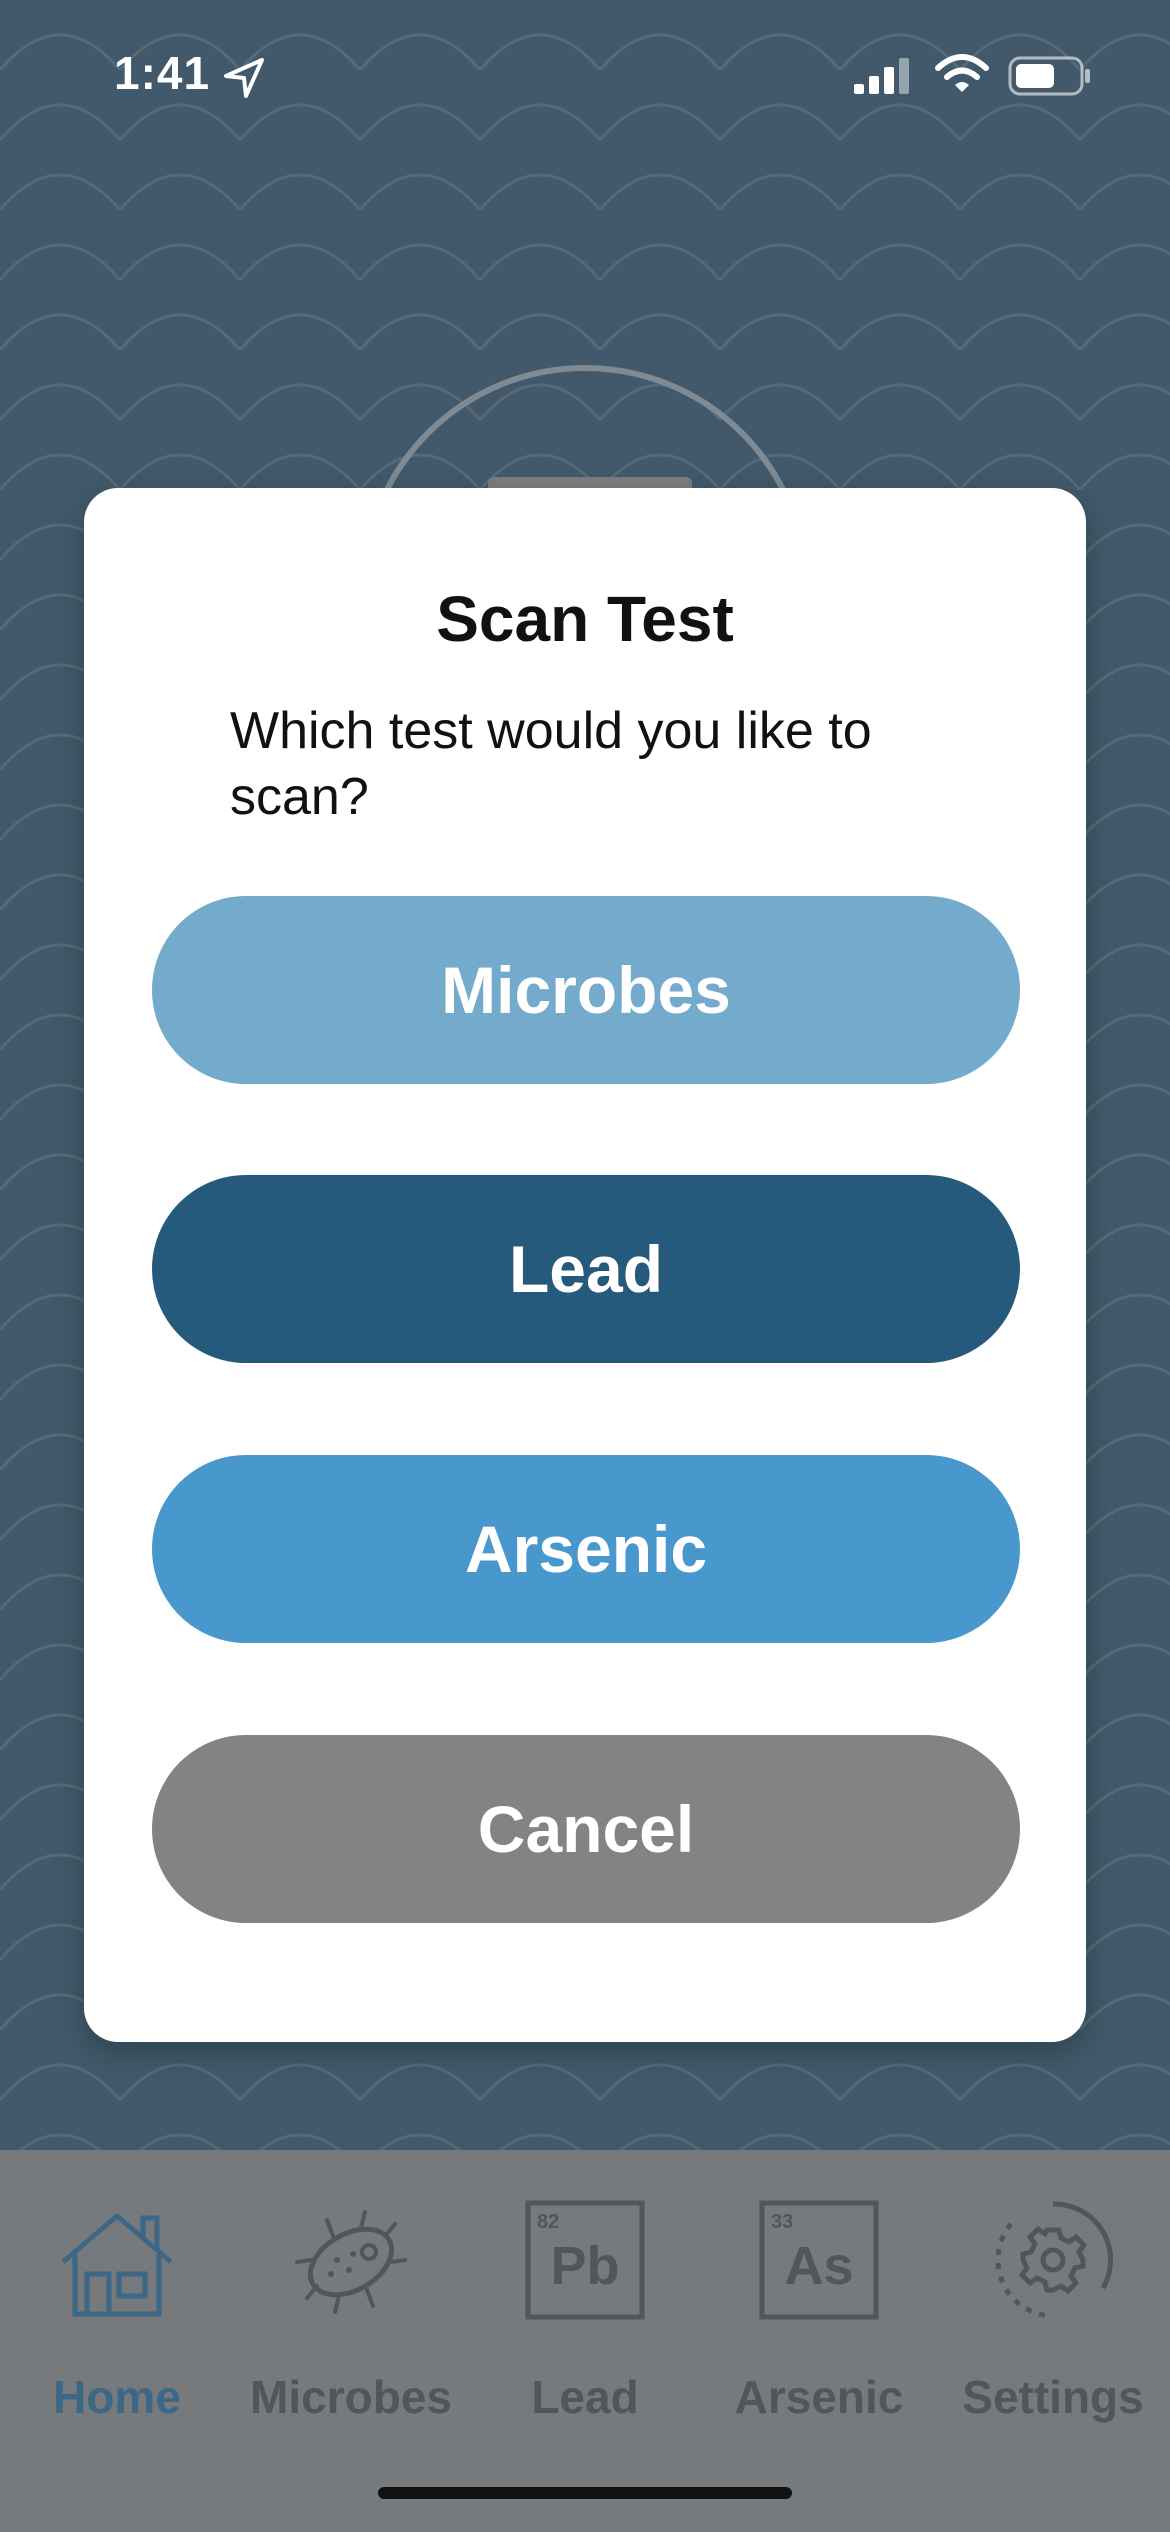 The width and height of the screenshot is (1170, 2532). I want to click on lead-element-icon: 82 Pb, so click(585, 2260).